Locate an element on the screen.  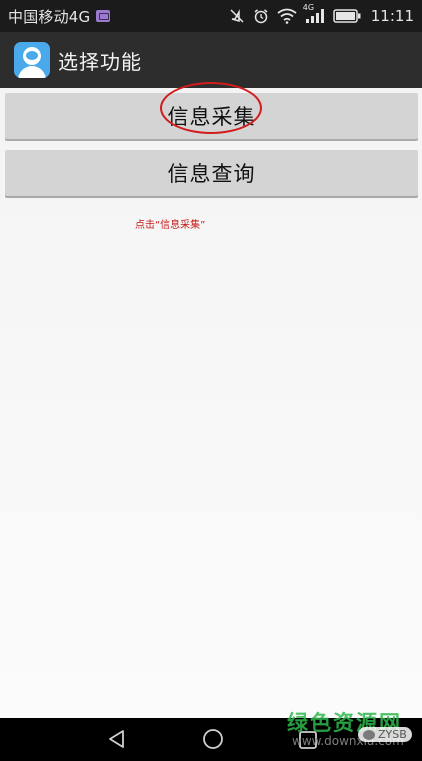
watermark-badge: ZYSB is located at coordinates (385, 734).